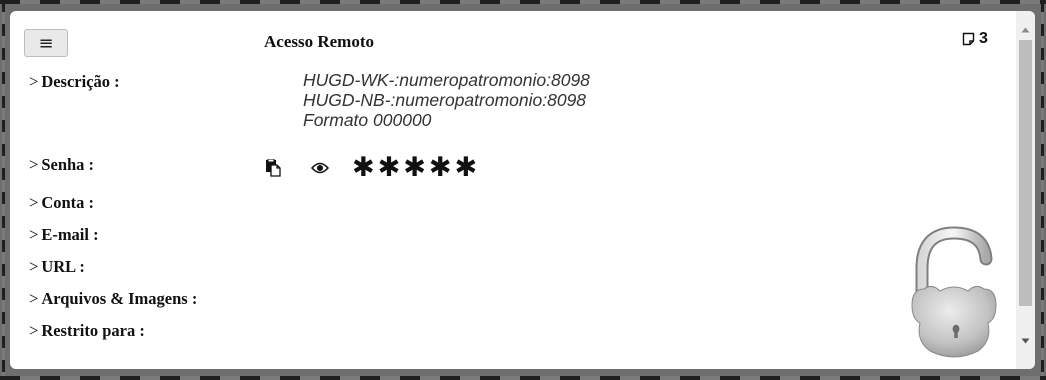  I want to click on card-title: Acesso Remoto, so click(319, 41).